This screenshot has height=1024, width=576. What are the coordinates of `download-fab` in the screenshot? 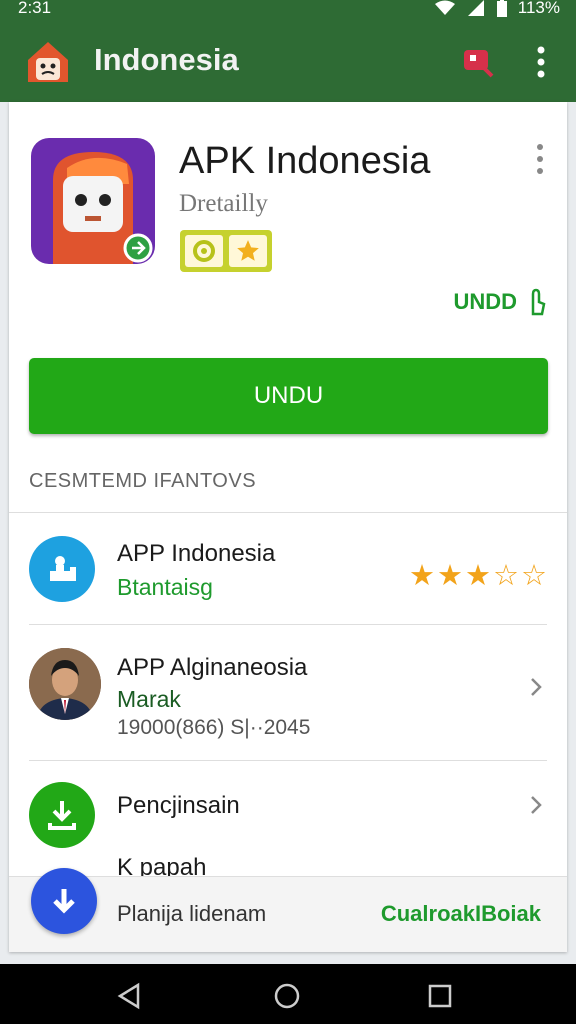 It's located at (64, 901).